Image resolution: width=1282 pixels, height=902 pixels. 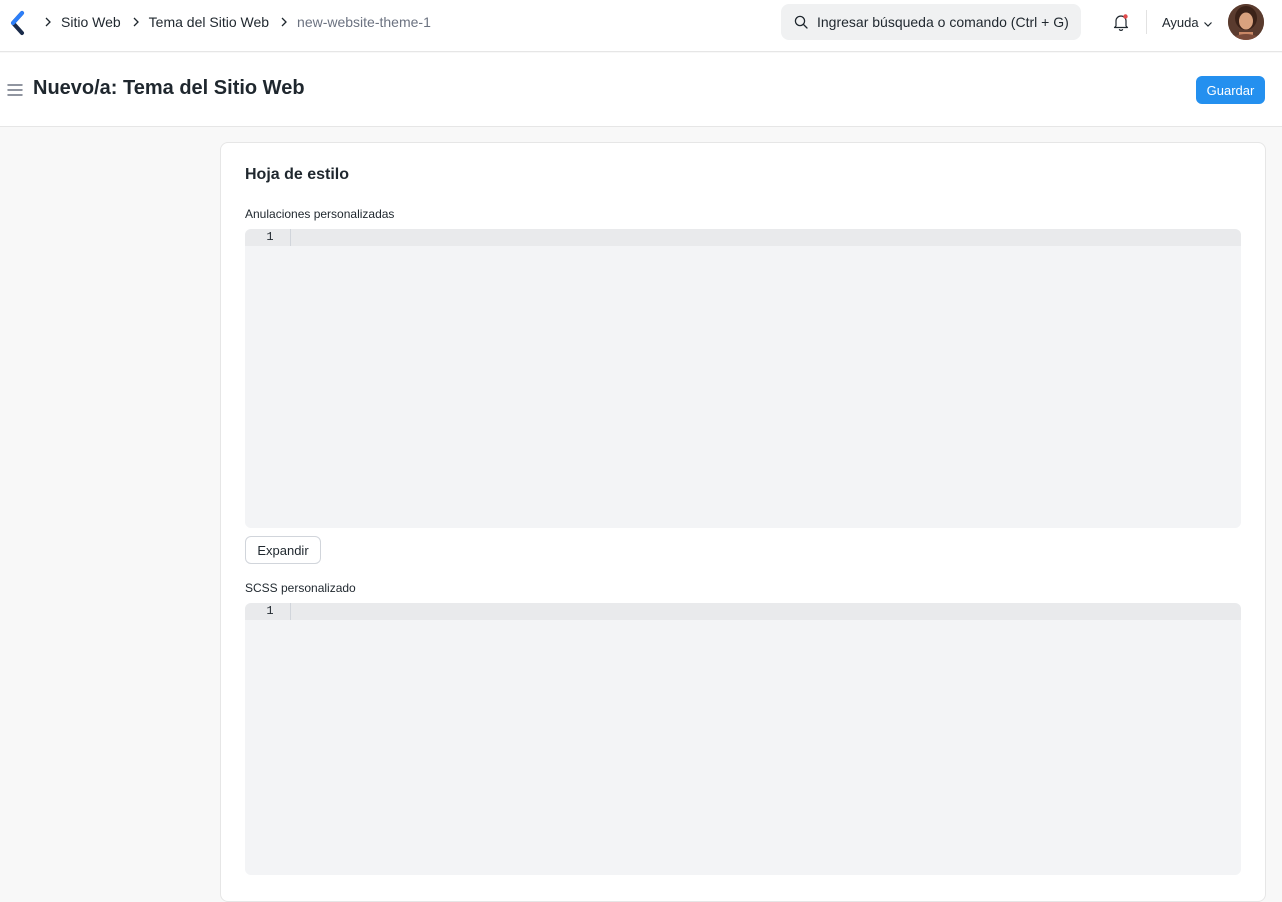 I want to click on breadcrumb-item-current: new-website-theme-1, so click(x=364, y=22).